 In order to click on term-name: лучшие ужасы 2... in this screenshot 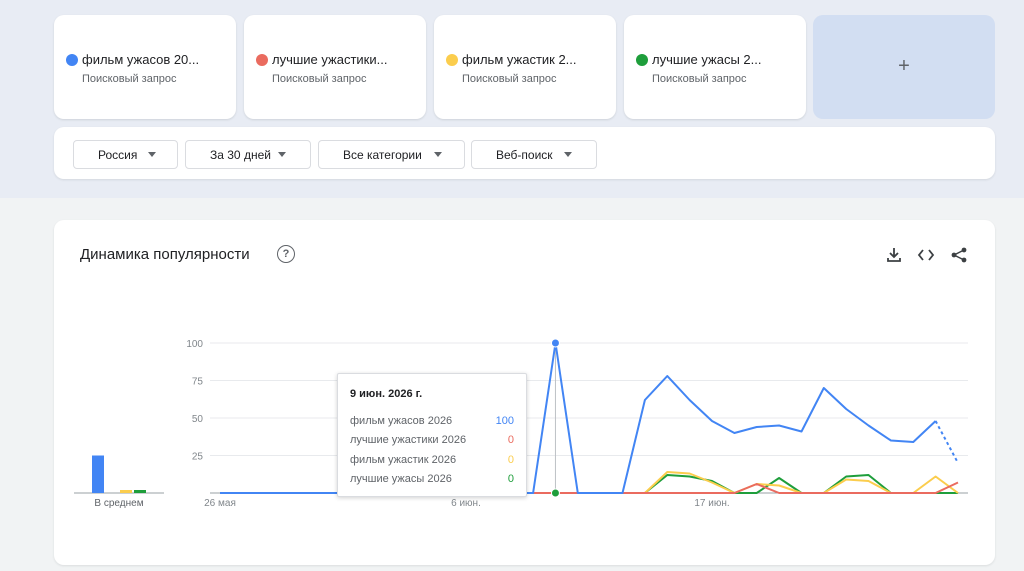, I will do `click(707, 59)`.